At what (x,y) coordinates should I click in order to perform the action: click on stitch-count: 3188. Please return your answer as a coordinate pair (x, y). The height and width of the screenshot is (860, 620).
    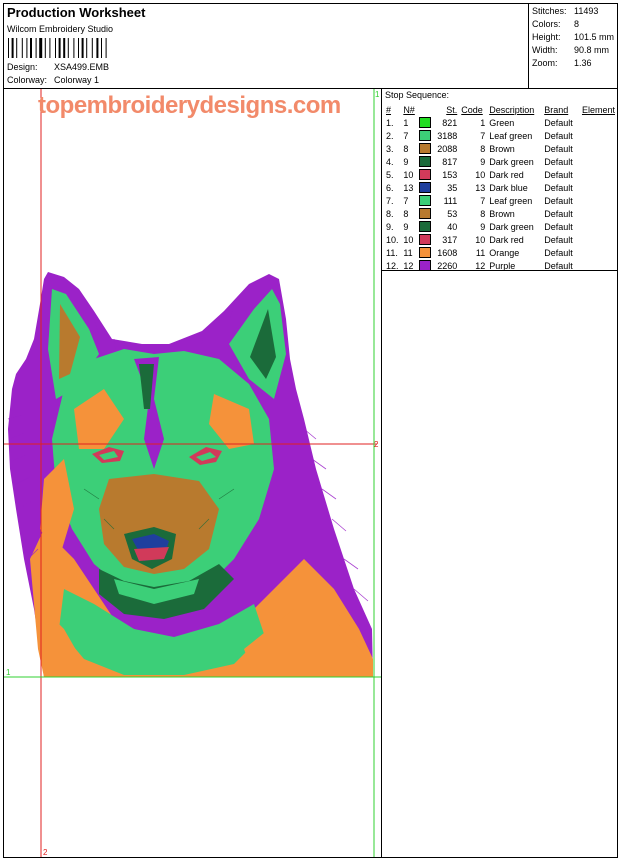
    Looking at the image, I should click on (447, 135).